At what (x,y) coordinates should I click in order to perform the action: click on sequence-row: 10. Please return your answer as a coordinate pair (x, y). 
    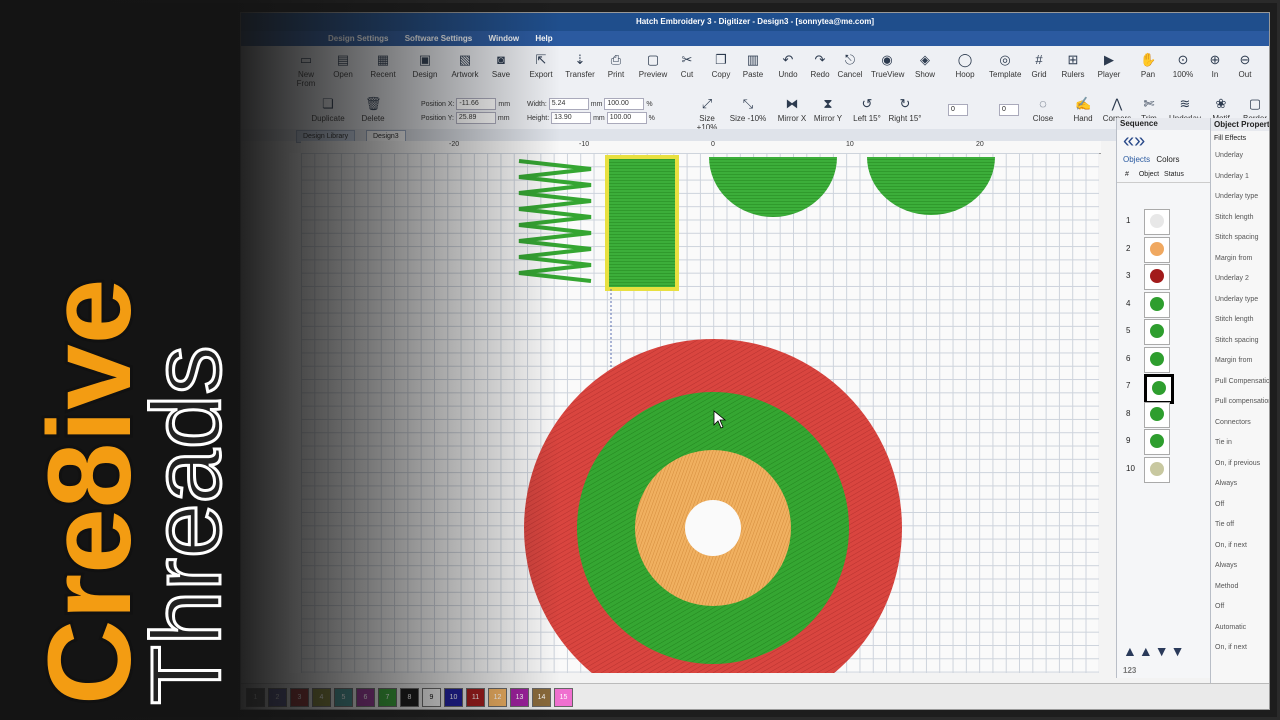
    Looking at the image, I should click on (1162, 469).